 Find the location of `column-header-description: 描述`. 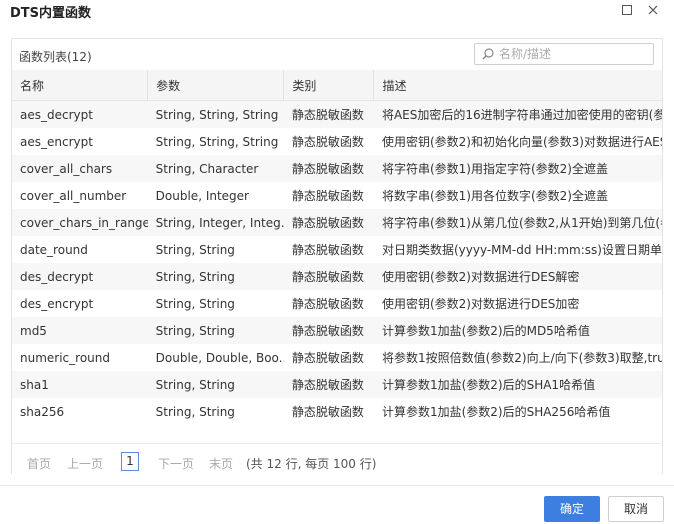

column-header-description: 描述 is located at coordinates (517, 85).